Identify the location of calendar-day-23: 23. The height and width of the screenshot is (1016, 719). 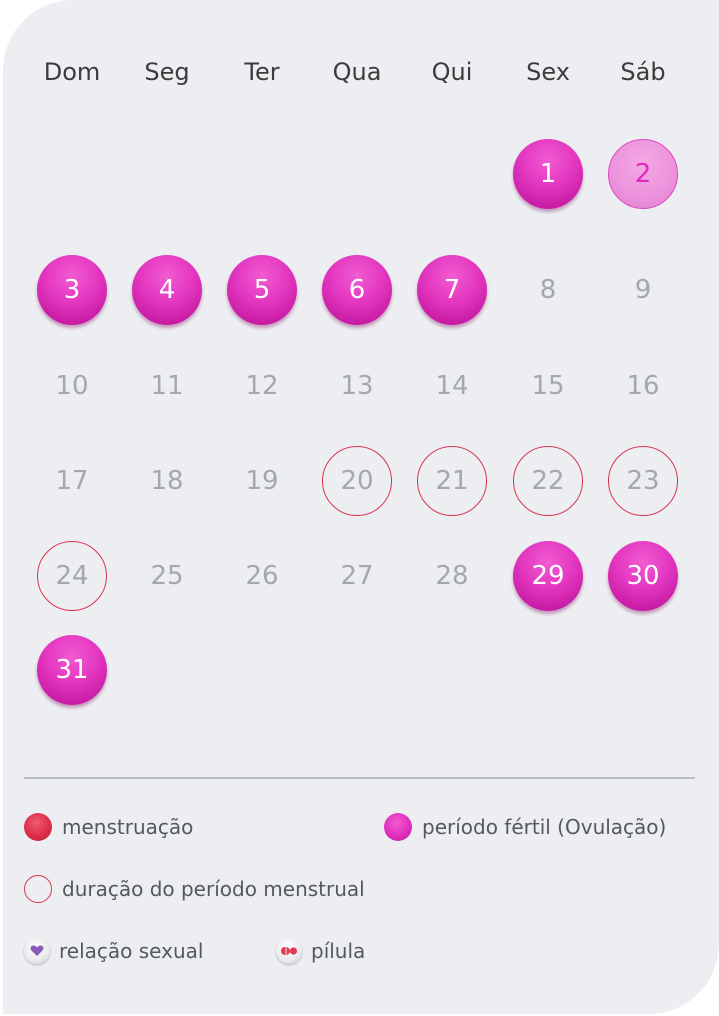
(643, 481).